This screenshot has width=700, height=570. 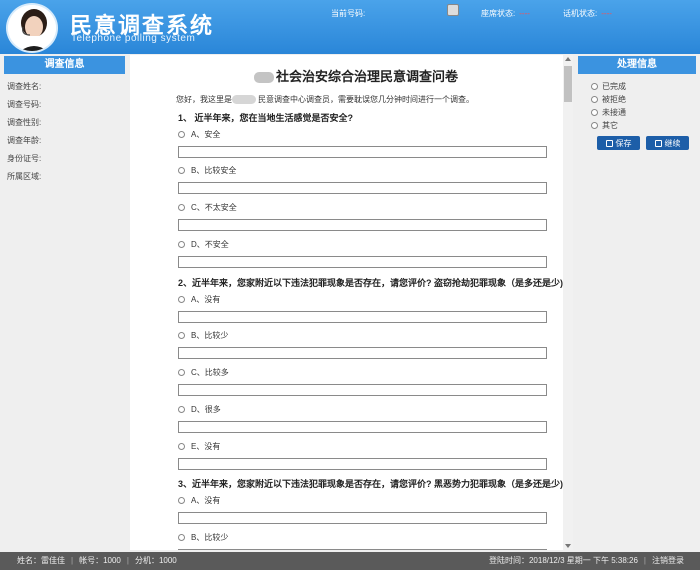 What do you see at coordinates (362, 390) in the screenshot?
I see `q2-answer-c-input` at bounding box center [362, 390].